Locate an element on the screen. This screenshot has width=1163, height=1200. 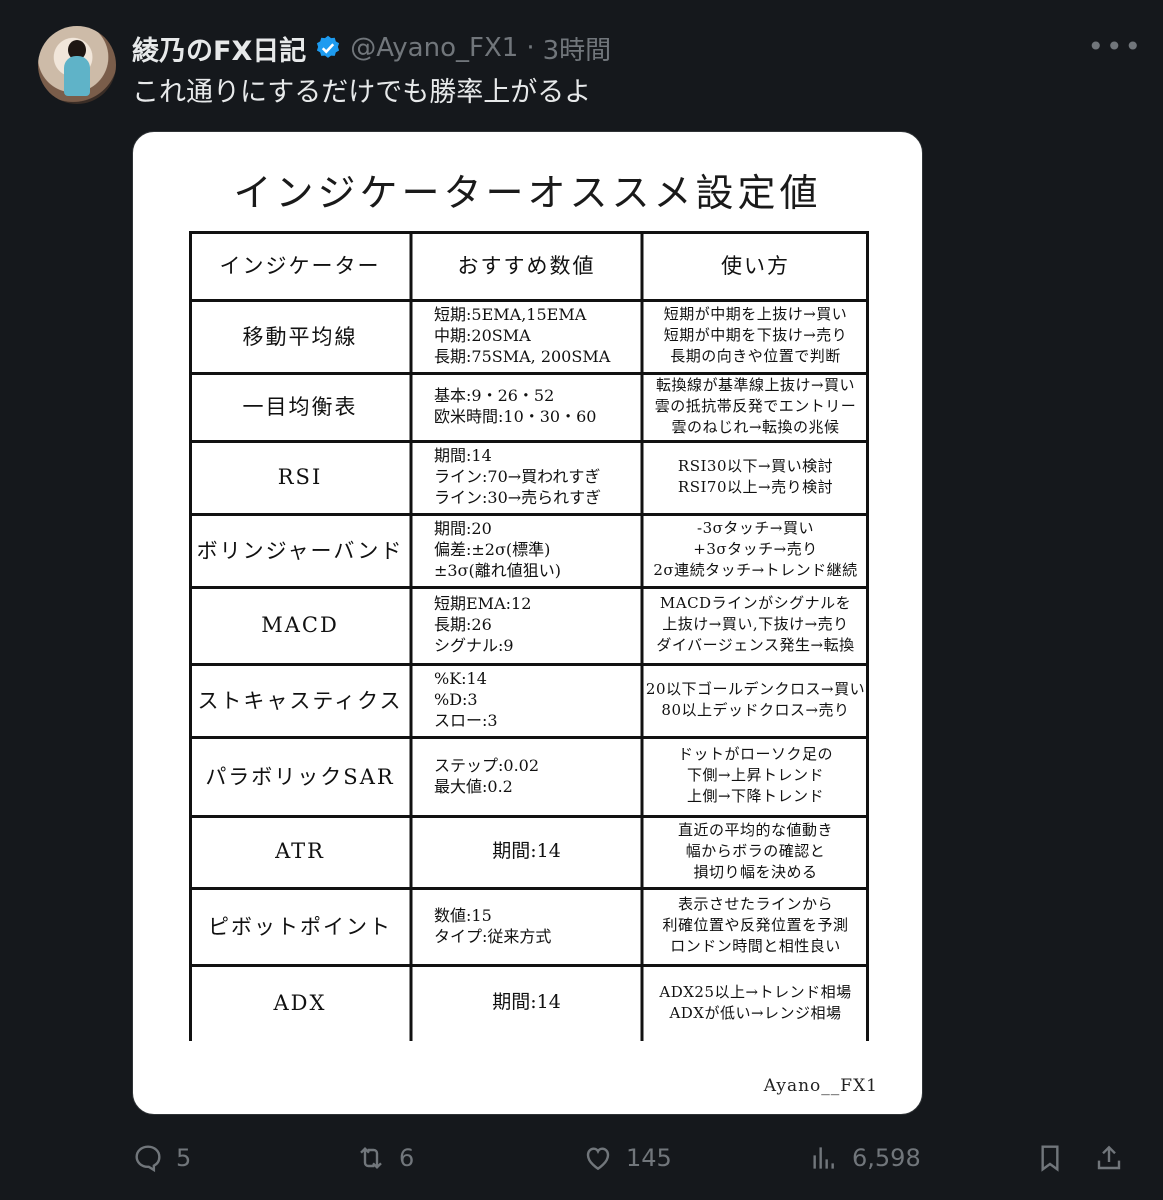
watermark: Ayano__FX1 is located at coordinates (820, 1086).